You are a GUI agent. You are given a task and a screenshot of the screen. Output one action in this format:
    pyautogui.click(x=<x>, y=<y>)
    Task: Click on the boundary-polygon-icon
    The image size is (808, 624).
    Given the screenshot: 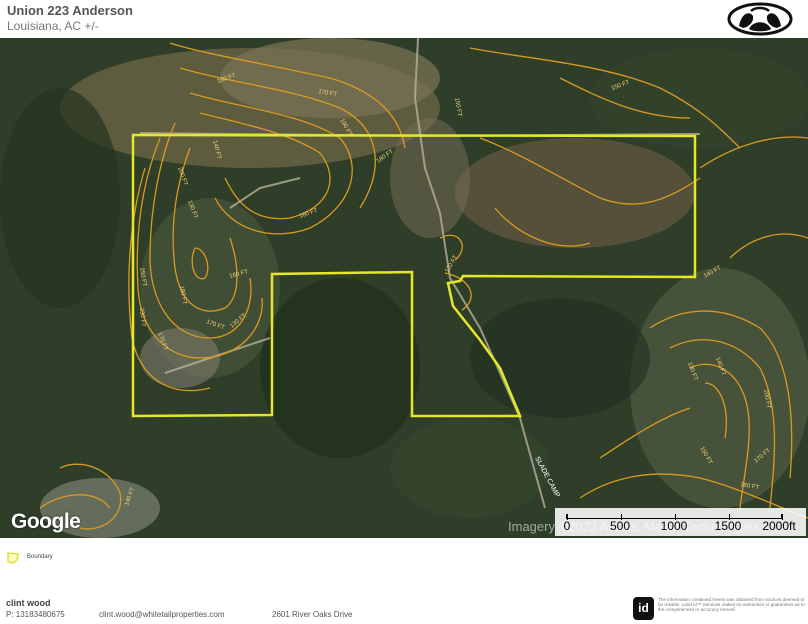 What is the action you would take?
    pyautogui.click(x=13, y=558)
    